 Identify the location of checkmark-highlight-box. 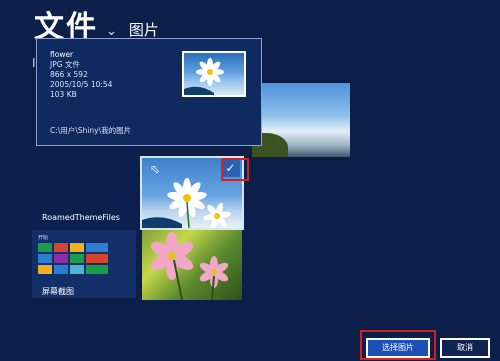
(235, 169).